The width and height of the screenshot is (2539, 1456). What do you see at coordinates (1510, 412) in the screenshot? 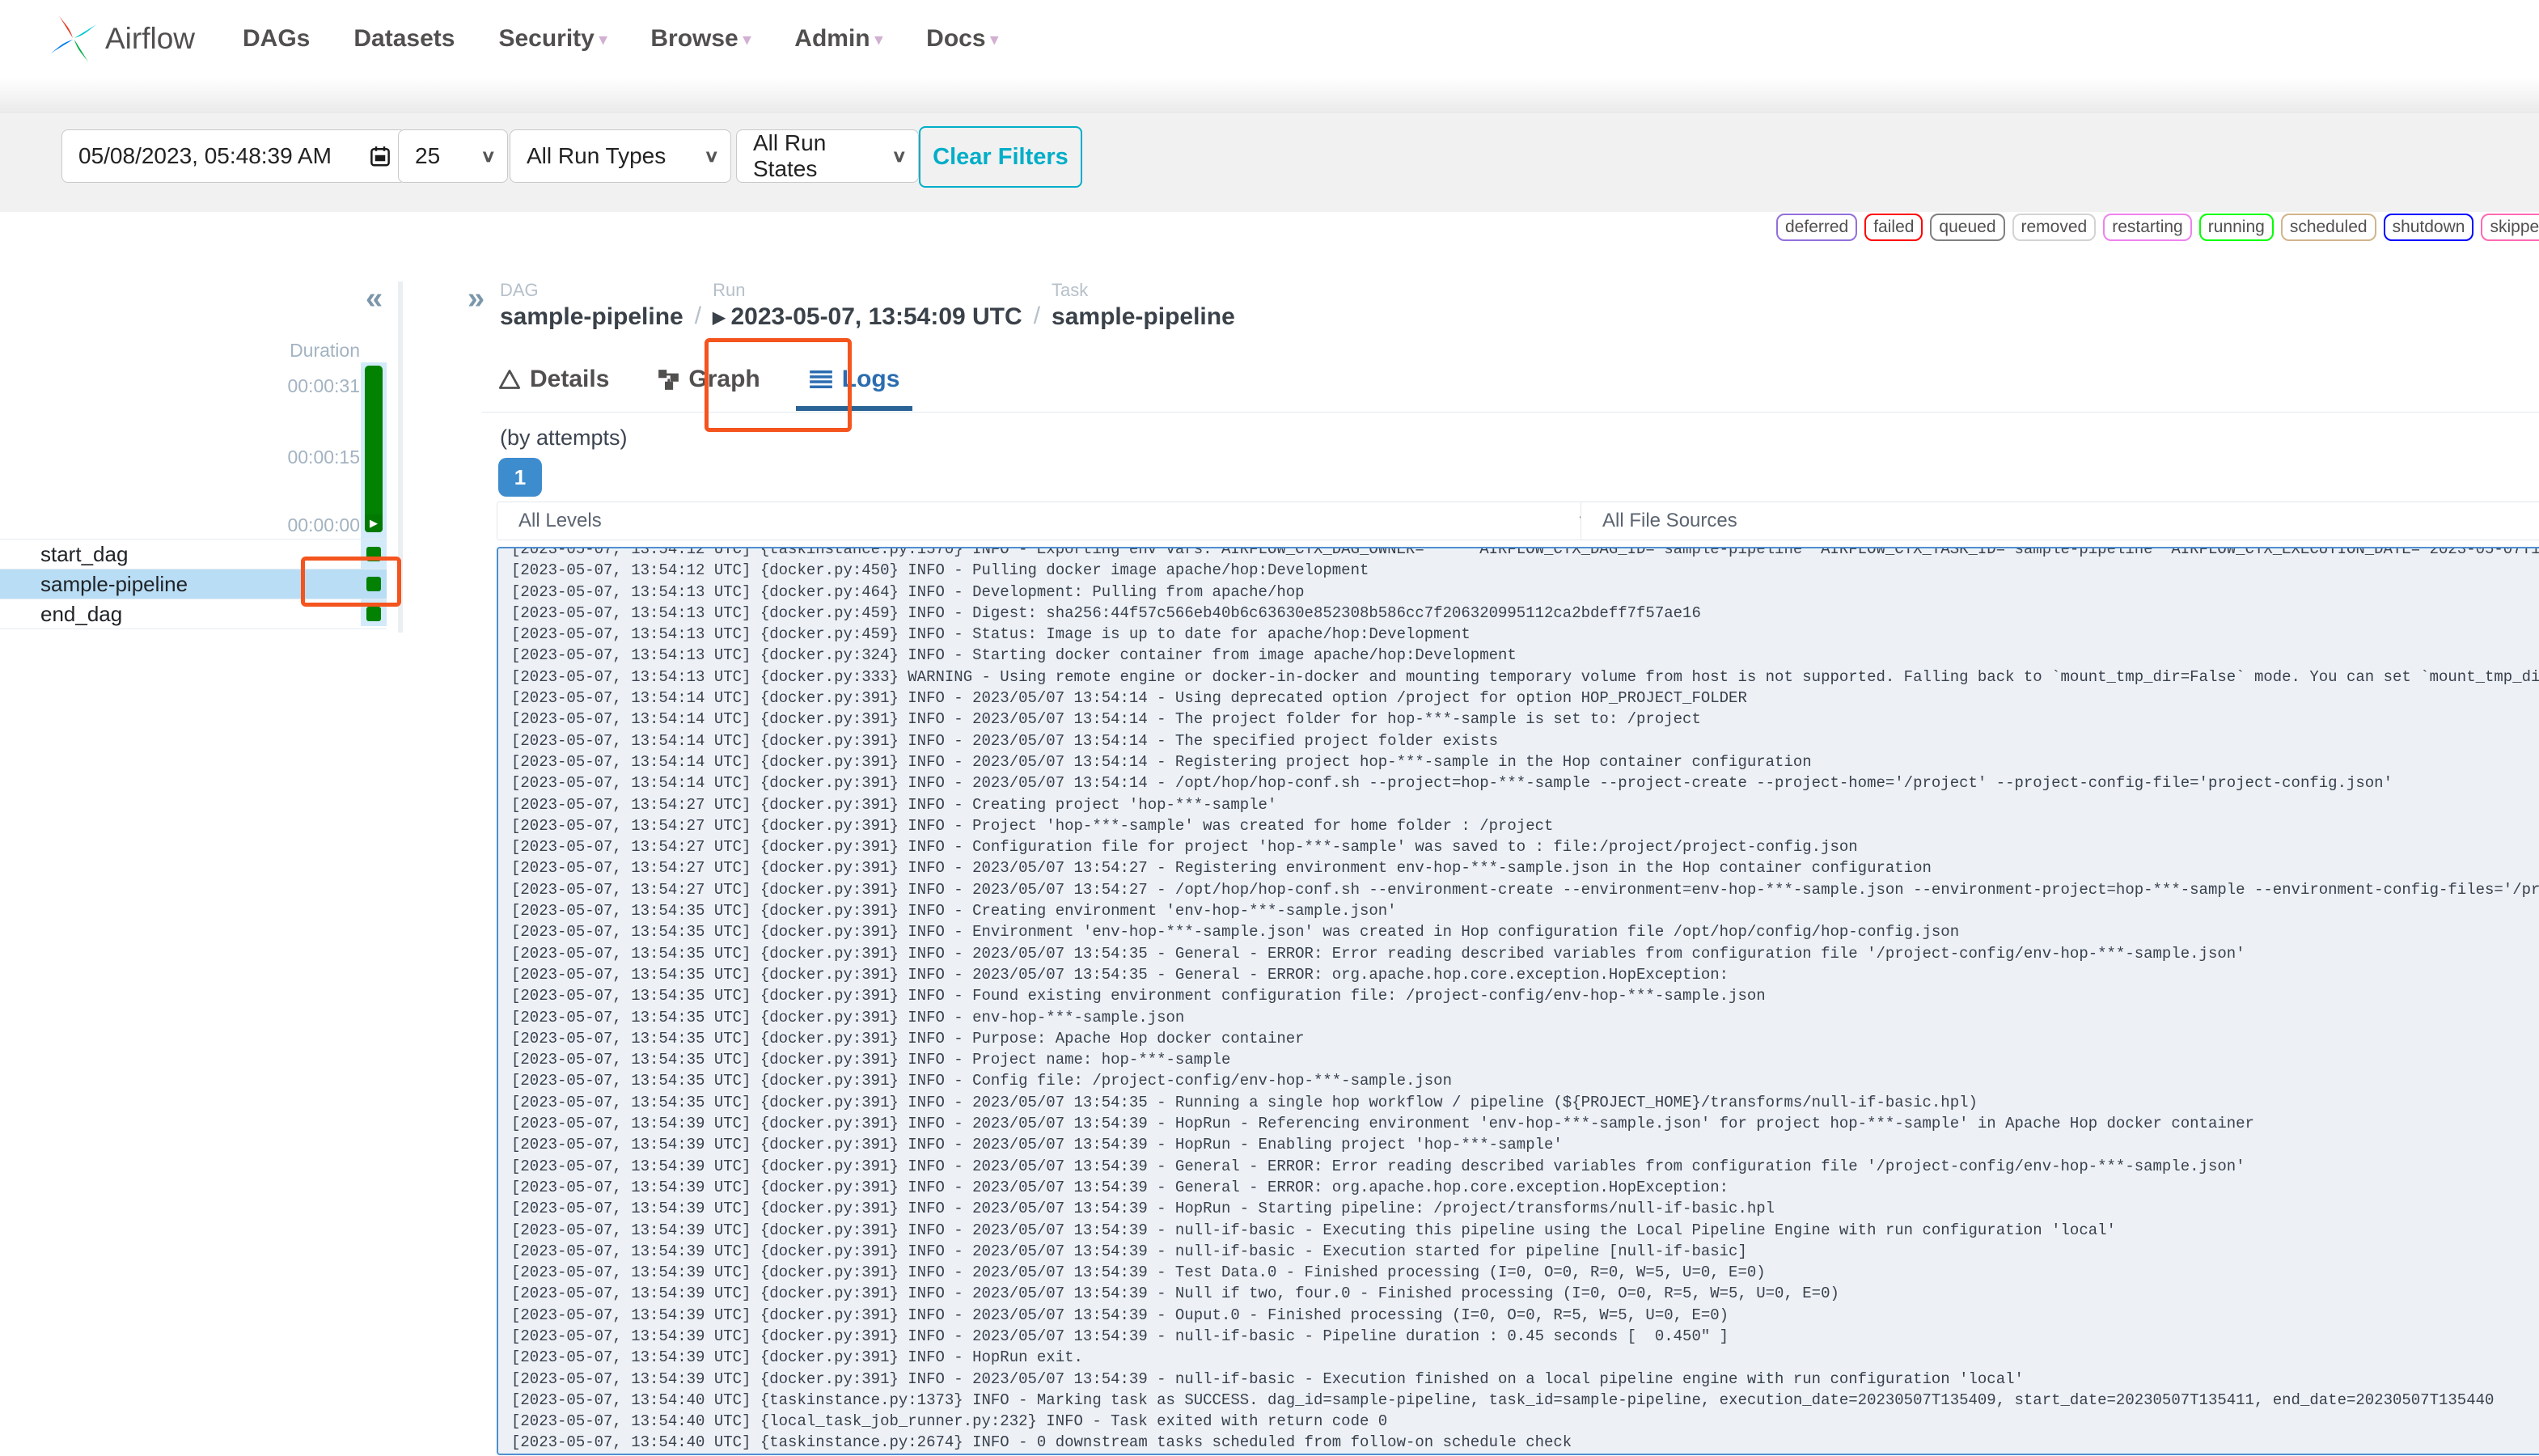
I see `tabs-bottom-border` at bounding box center [1510, 412].